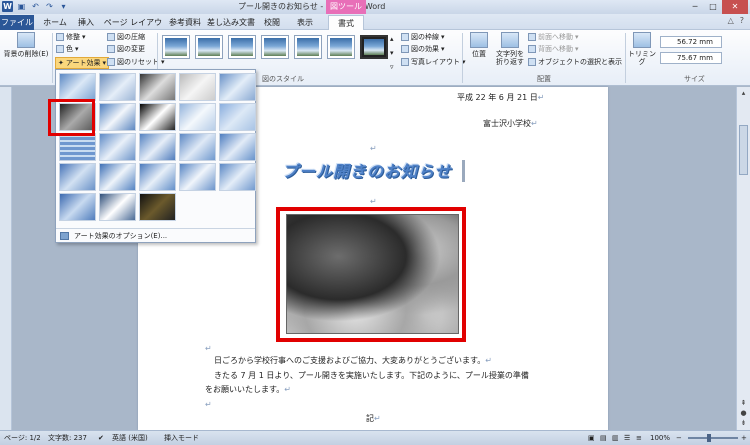  What do you see at coordinates (679, 438) in the screenshot?
I see `zoom-out-icon: −` at bounding box center [679, 438].